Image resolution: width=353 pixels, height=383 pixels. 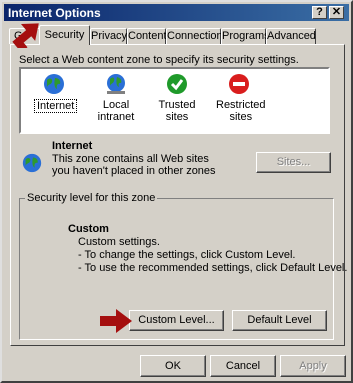 I want to click on zone-restricted-sites-label: Restricted sites, so click(x=241, y=111).